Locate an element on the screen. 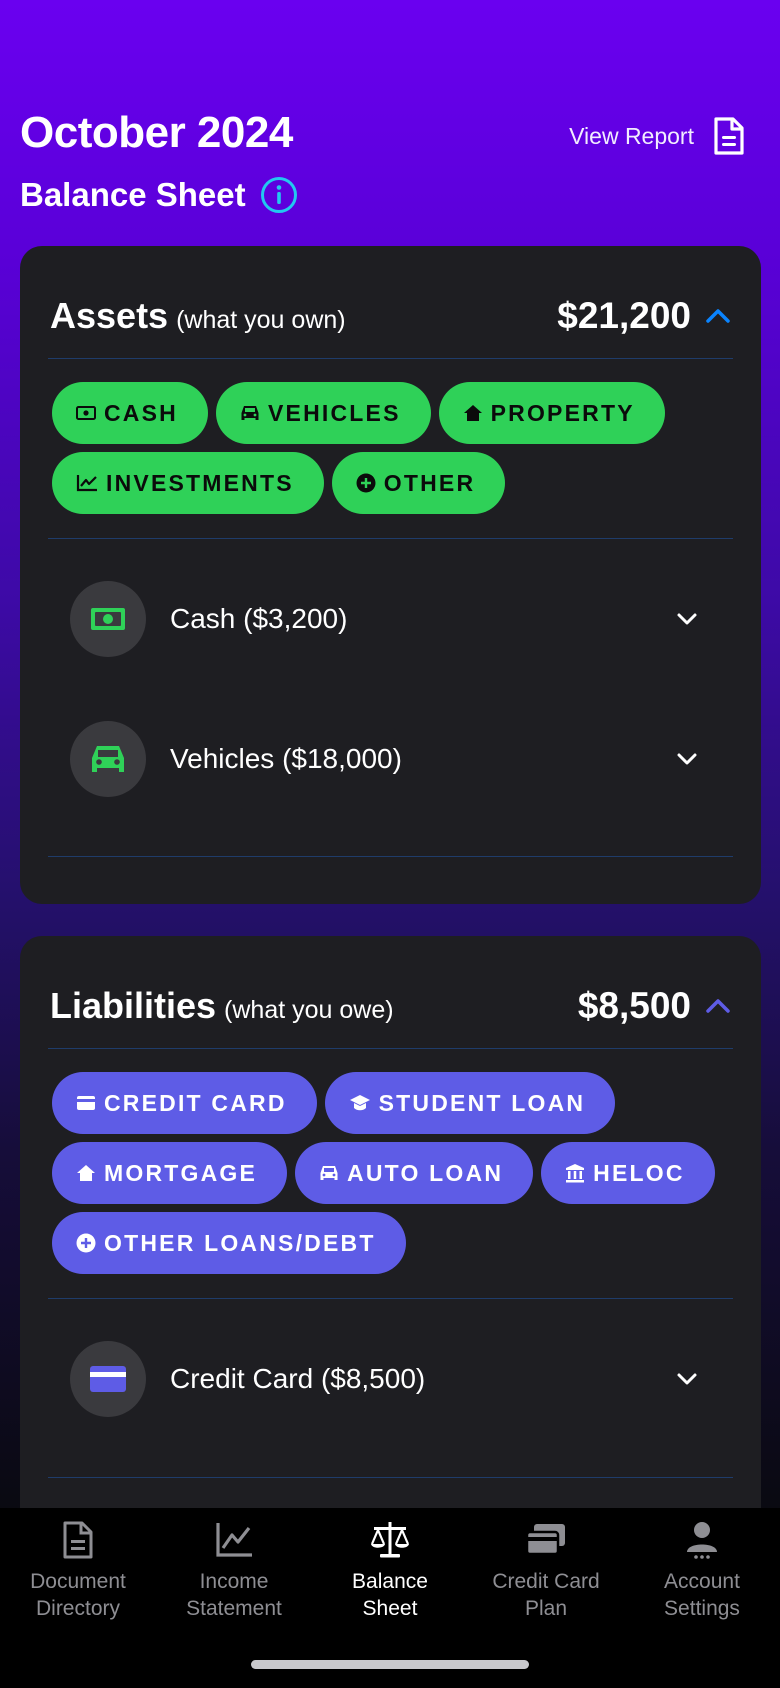 Image resolution: width=780 pixels, height=1688 pixels. tab-document-directory: Document Directory is located at coordinates (78, 1571).